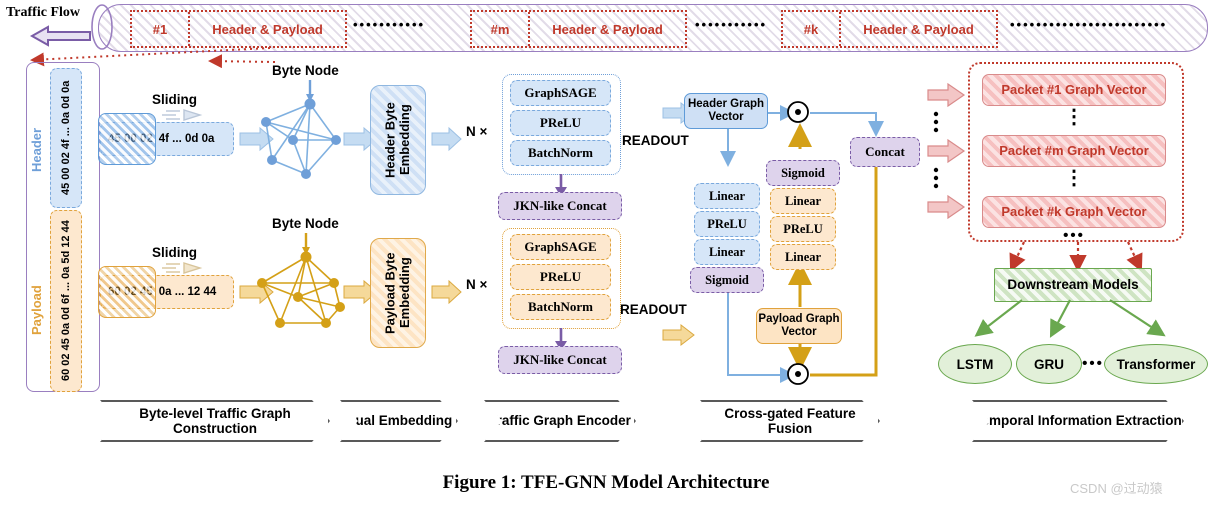 Image resolution: width=1212 pixels, height=505 pixels. I want to click on payload-byte-embedding-label: Payload Byte Embedding, so click(397, 293).